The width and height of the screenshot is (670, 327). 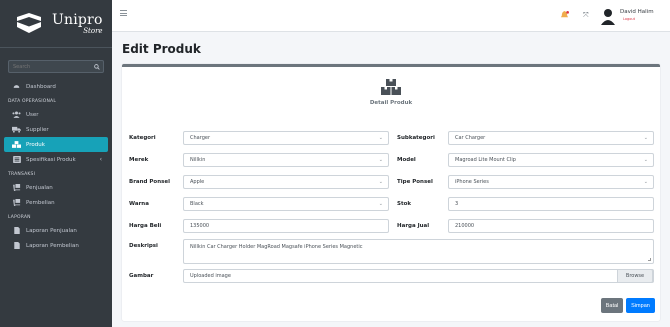 What do you see at coordinates (391, 16) in the screenshot?
I see `topbar: ⤧ David Halim Logout` at bounding box center [391, 16].